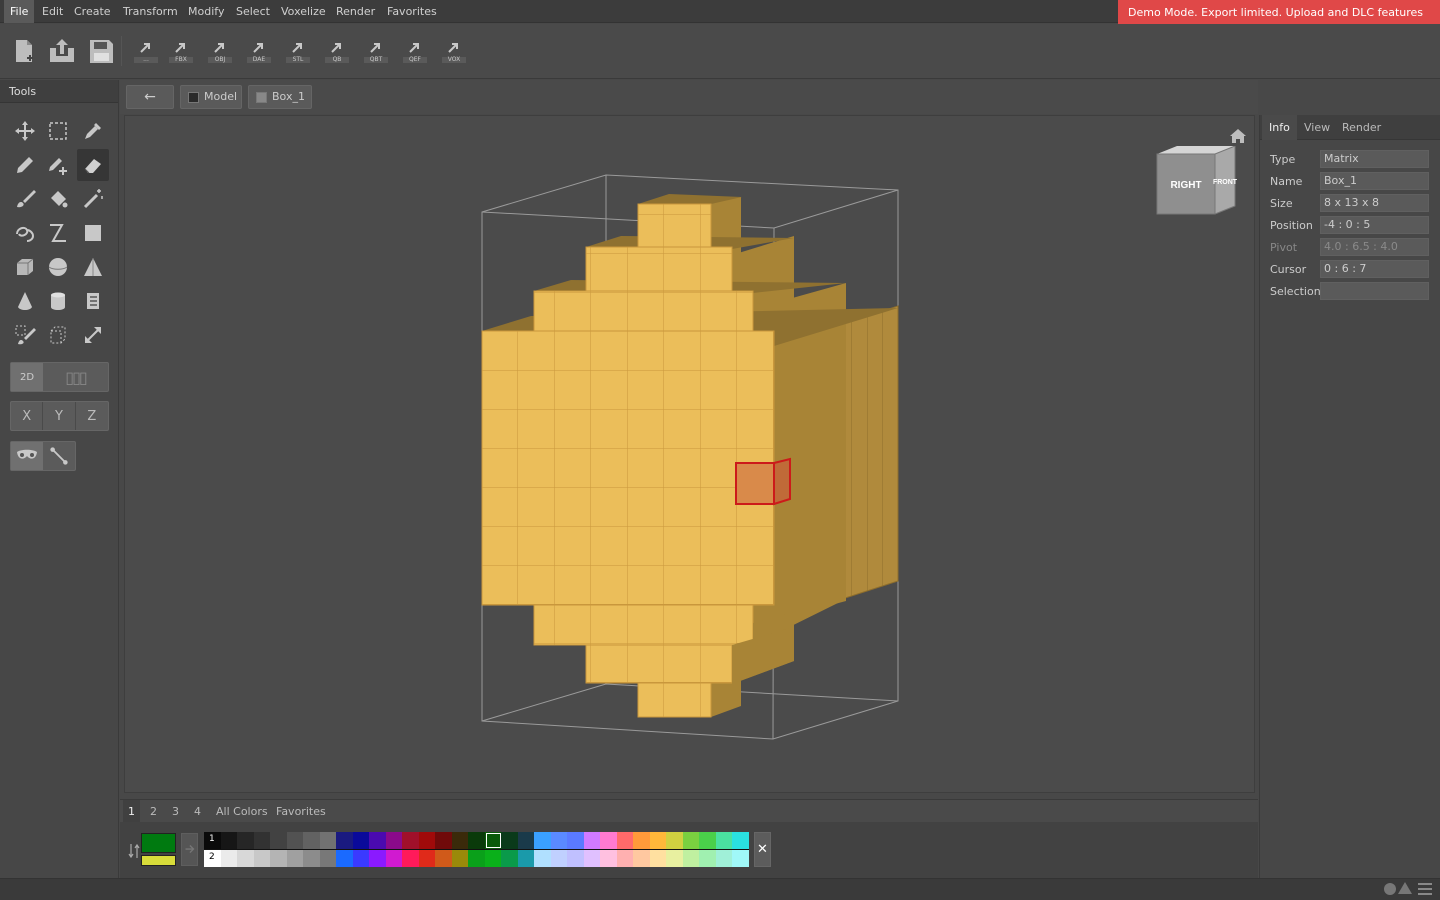  I want to click on secondary-color-swatch, so click(158, 860).